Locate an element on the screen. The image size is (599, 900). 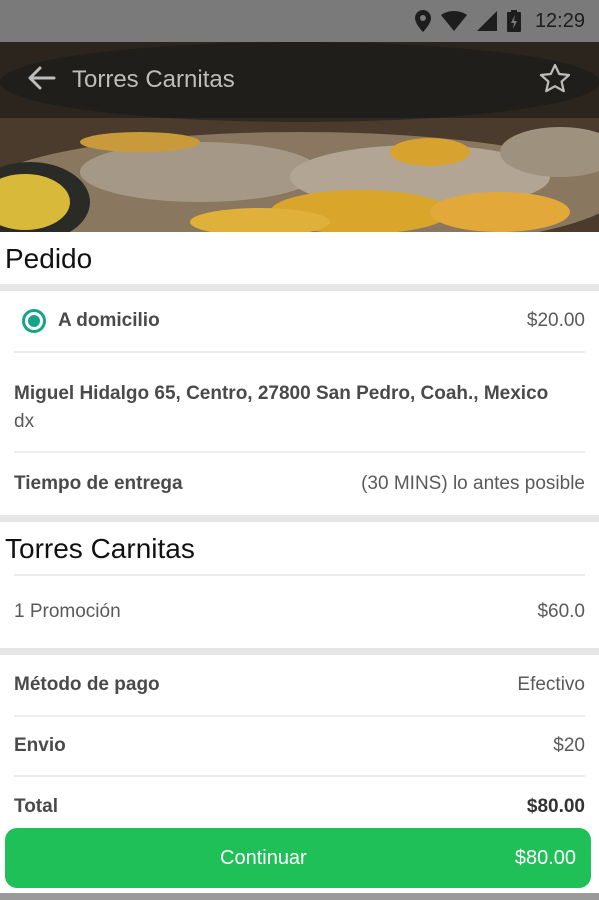
continue-button: Continuar $80.00 is located at coordinates (298, 858).